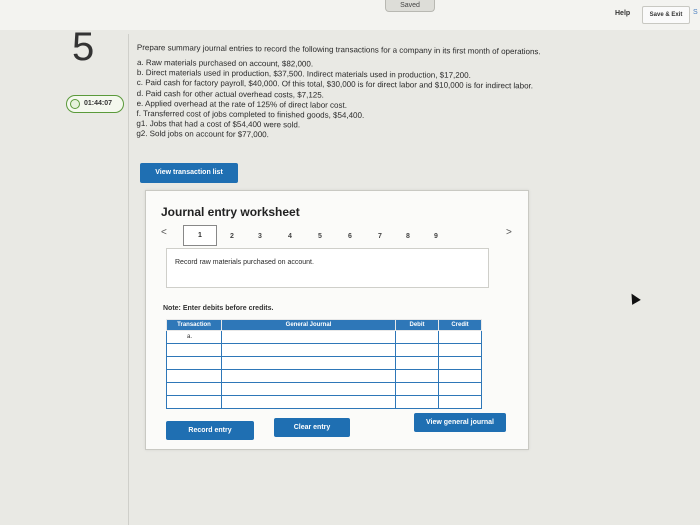 This screenshot has width=700, height=525. What do you see at coordinates (460, 325) in the screenshot?
I see `col-header-credit: Credit` at bounding box center [460, 325].